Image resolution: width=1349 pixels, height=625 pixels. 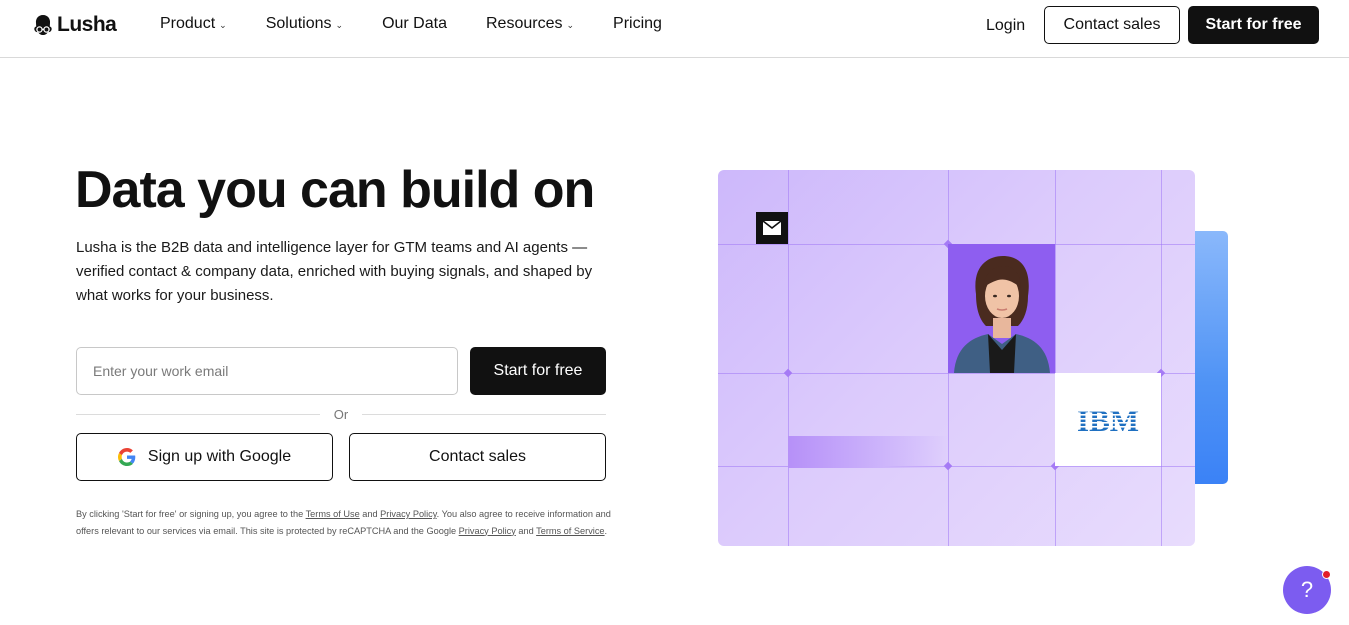 What do you see at coordinates (1253, 25) in the screenshot?
I see `header-start-free-button: Start for free` at bounding box center [1253, 25].